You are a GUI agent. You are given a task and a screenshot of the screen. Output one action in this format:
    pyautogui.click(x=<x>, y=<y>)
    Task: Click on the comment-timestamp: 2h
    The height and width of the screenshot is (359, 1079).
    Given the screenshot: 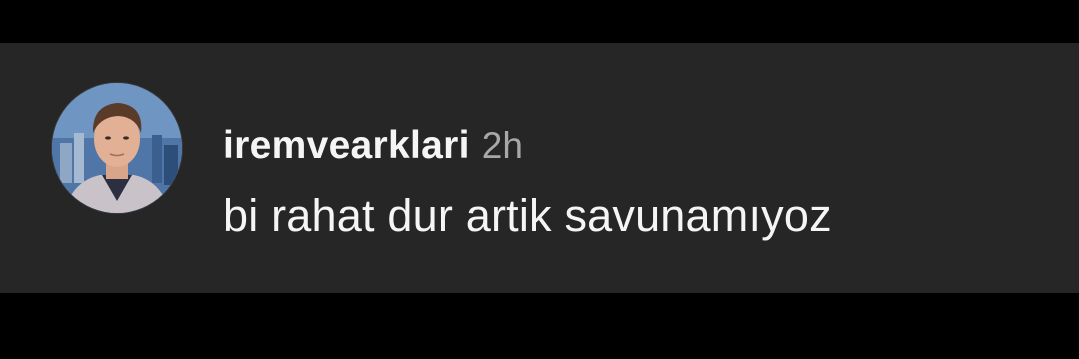 What is the action you would take?
    pyautogui.click(x=502, y=145)
    